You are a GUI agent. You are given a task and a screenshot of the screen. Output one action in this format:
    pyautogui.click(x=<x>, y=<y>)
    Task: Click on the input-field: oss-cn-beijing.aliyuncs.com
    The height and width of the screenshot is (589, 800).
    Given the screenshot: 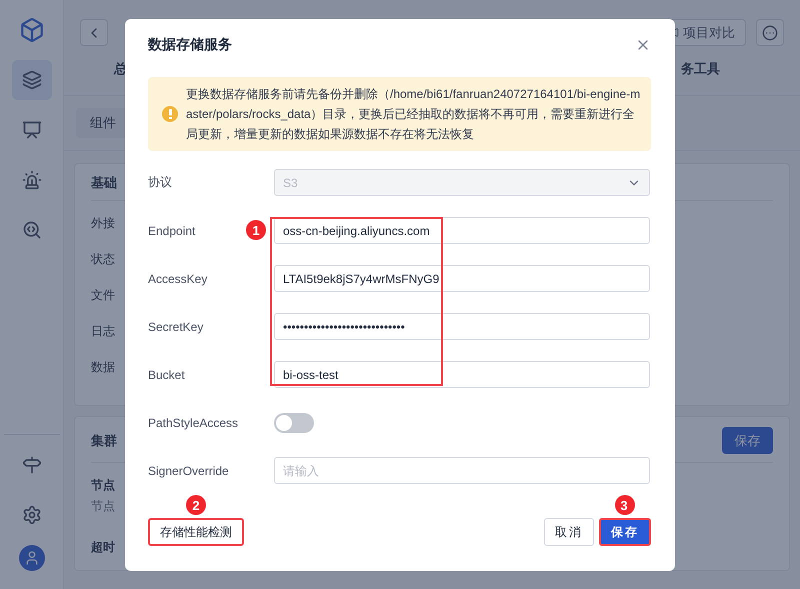 What is the action you would take?
    pyautogui.click(x=462, y=230)
    